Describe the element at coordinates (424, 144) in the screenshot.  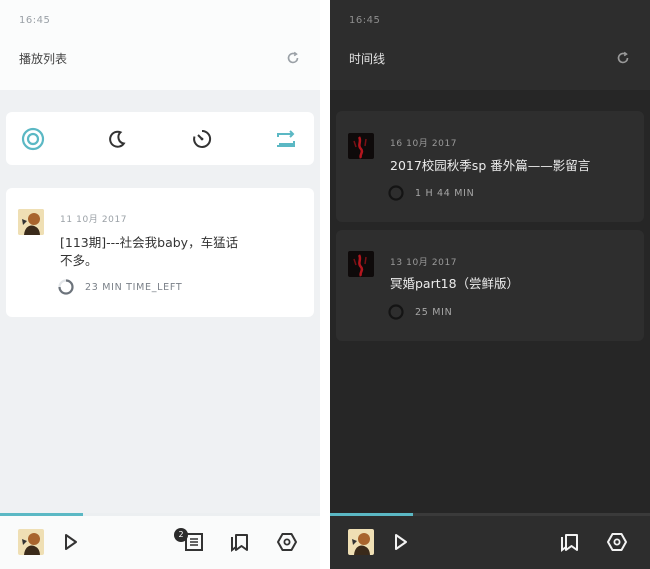
I see `episode-date: 16 10月 2017` at that location.